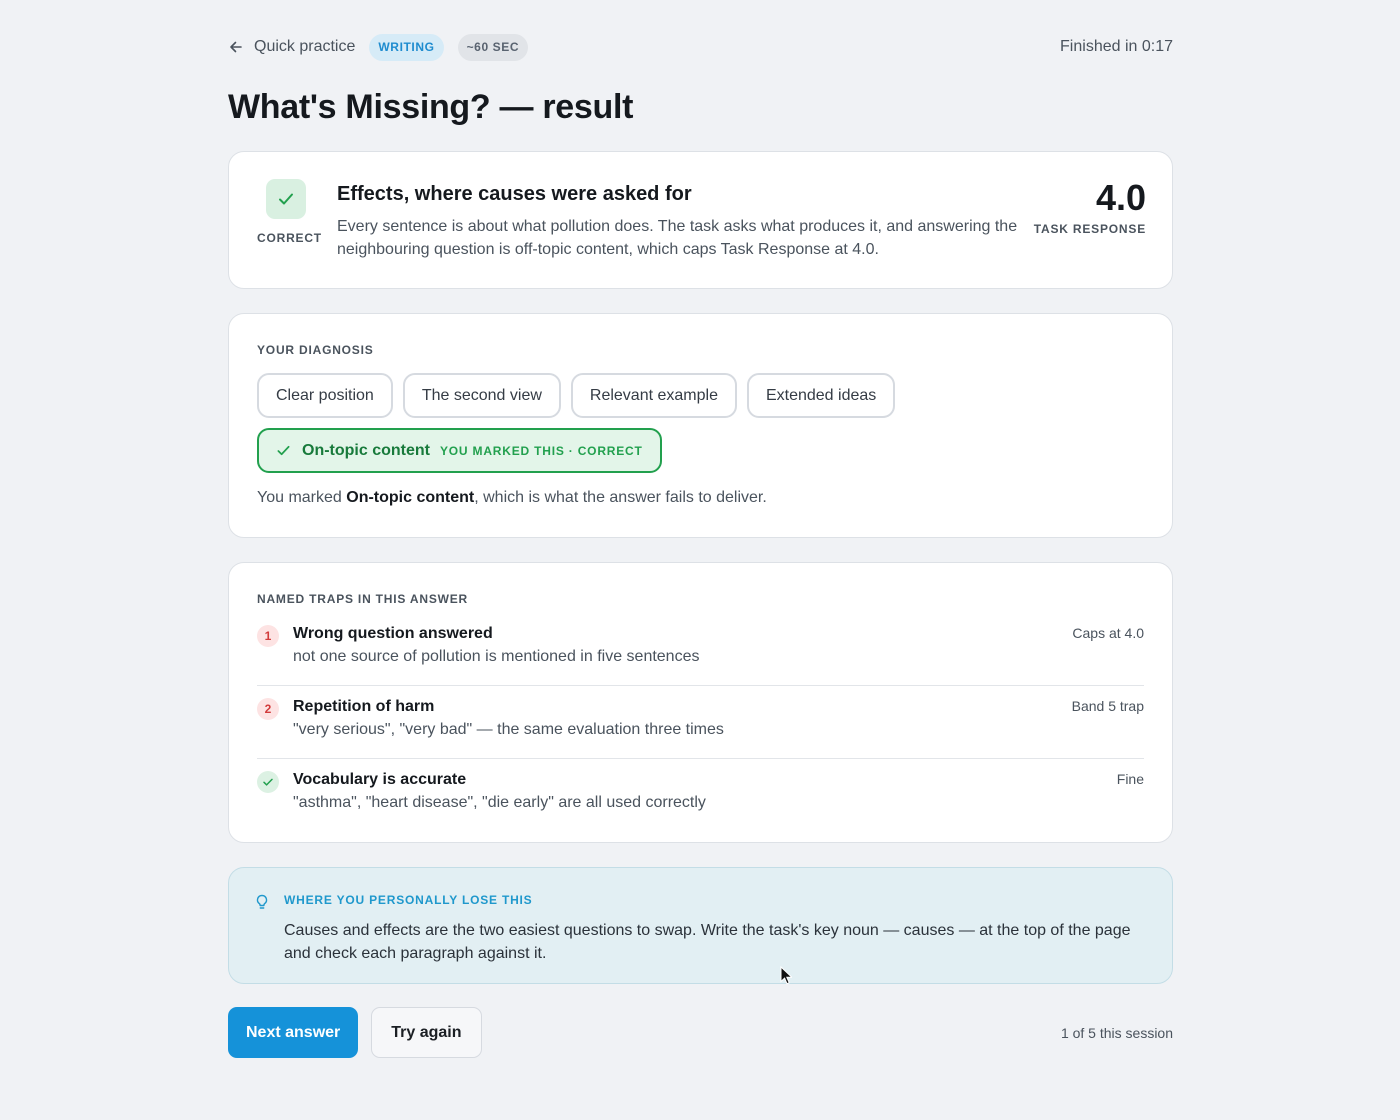  I want to click on traps-label: NAMED TRAPS IN THIS ANSWER, so click(363, 599).